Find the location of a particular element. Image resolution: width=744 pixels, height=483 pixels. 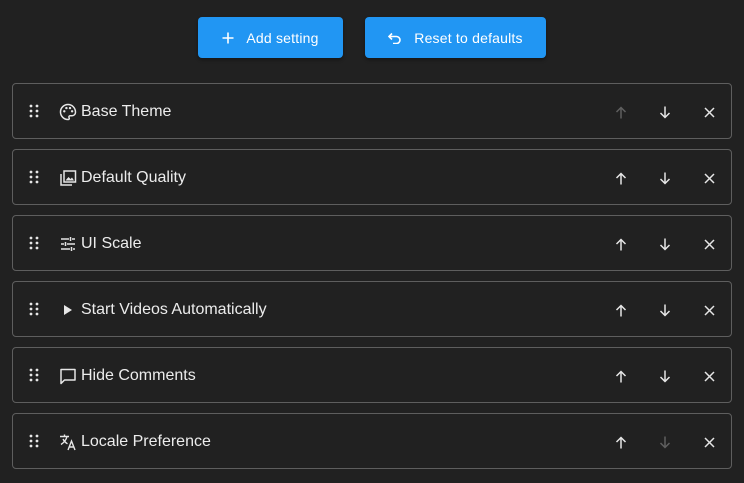

translate-icon is located at coordinates (68, 442).